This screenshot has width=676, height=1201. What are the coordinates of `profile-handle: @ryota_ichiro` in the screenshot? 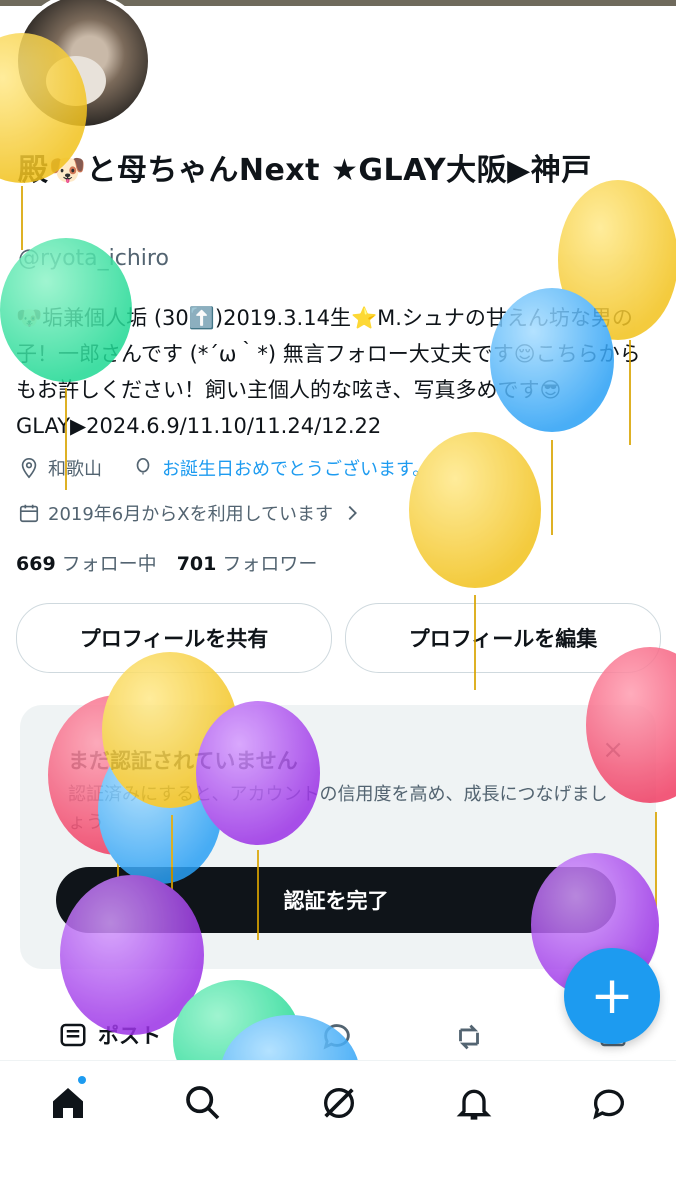 It's located at (93, 258).